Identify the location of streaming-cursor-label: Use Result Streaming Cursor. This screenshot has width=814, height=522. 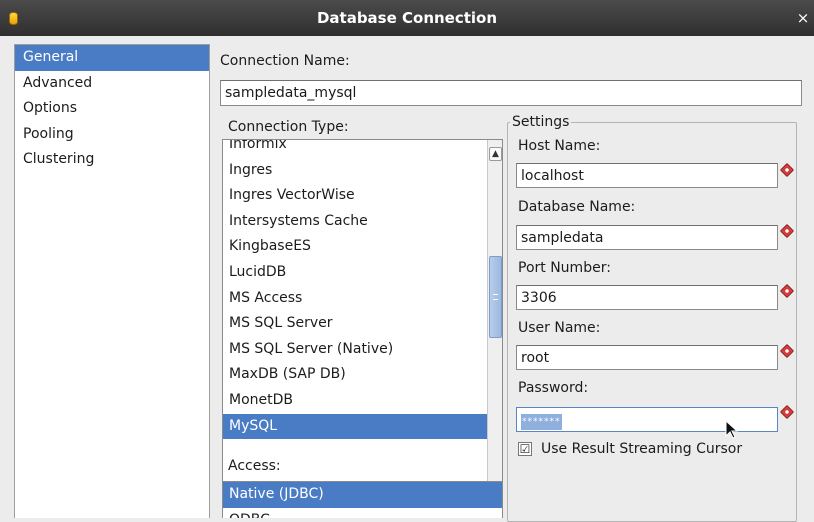
(642, 449).